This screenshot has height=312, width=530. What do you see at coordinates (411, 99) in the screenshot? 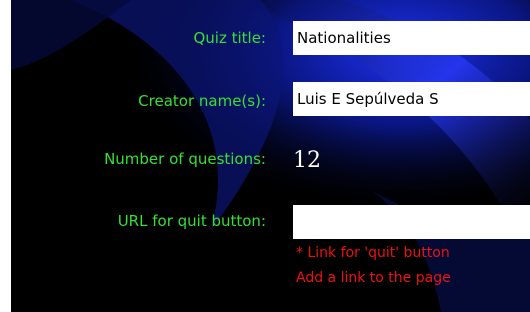
I see `creator-names-input` at bounding box center [411, 99].